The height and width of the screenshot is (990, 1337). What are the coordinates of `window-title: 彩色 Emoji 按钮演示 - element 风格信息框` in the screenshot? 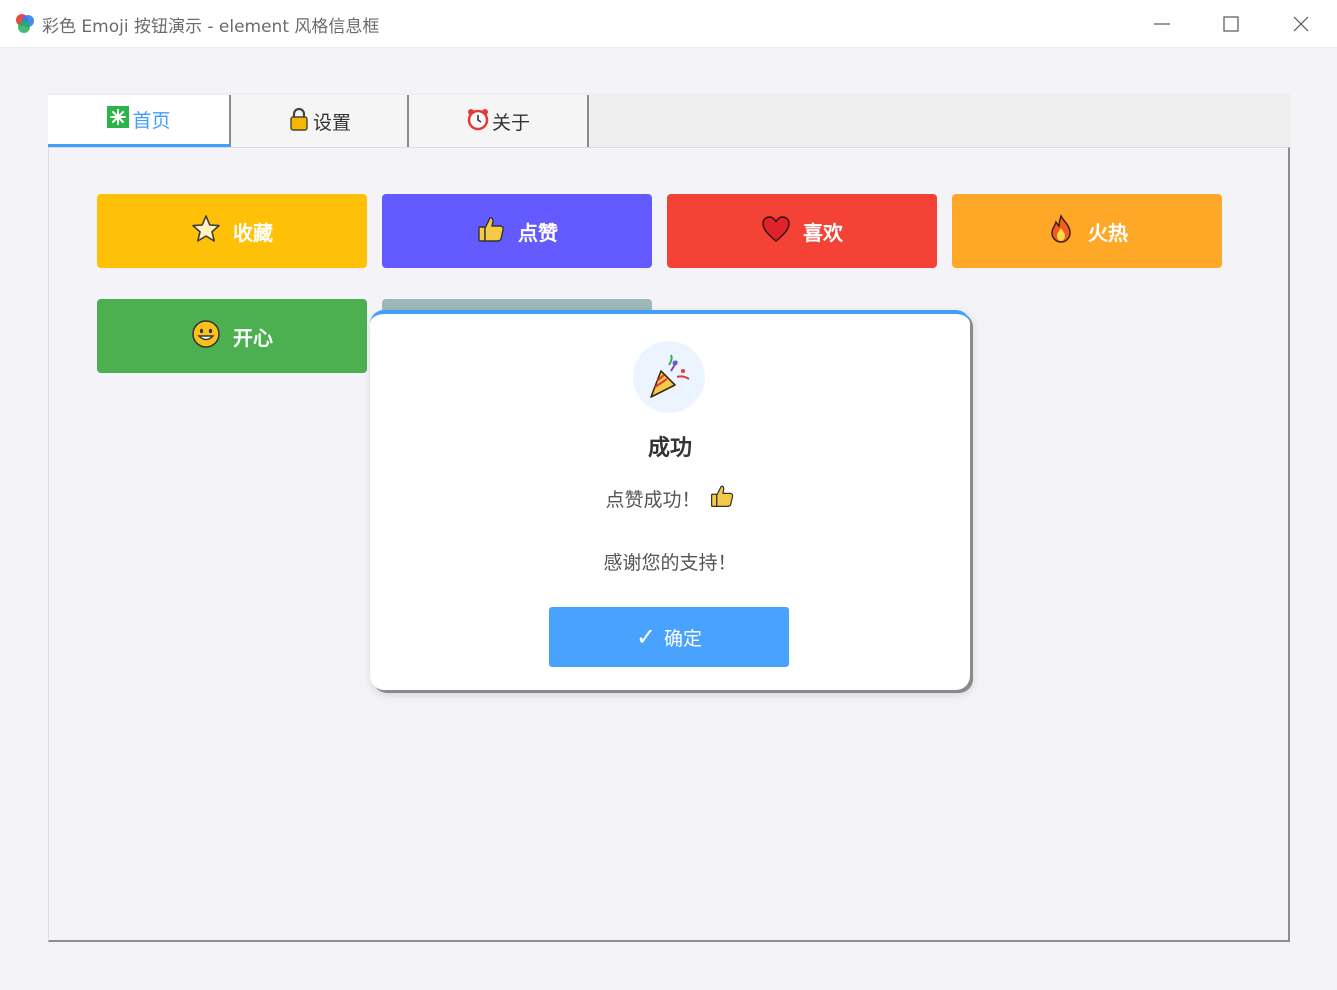 It's located at (211, 27).